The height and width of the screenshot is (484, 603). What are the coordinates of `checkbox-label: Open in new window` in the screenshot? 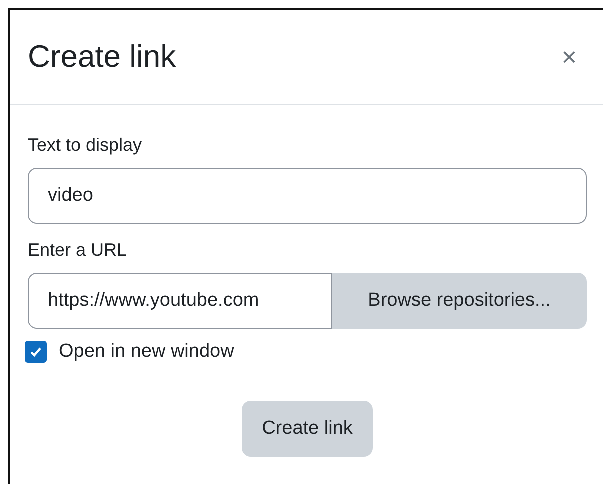 It's located at (146, 352).